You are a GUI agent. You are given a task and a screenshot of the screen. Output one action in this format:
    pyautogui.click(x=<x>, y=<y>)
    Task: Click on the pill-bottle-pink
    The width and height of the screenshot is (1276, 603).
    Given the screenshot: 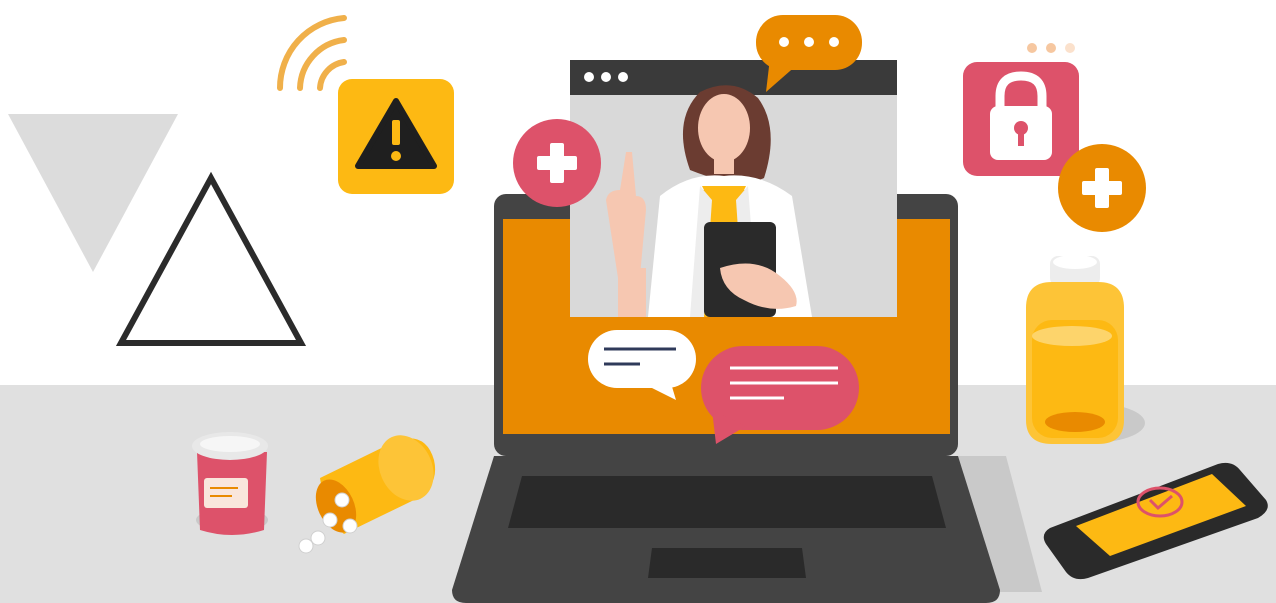 What is the action you would take?
    pyautogui.click(x=230, y=483)
    